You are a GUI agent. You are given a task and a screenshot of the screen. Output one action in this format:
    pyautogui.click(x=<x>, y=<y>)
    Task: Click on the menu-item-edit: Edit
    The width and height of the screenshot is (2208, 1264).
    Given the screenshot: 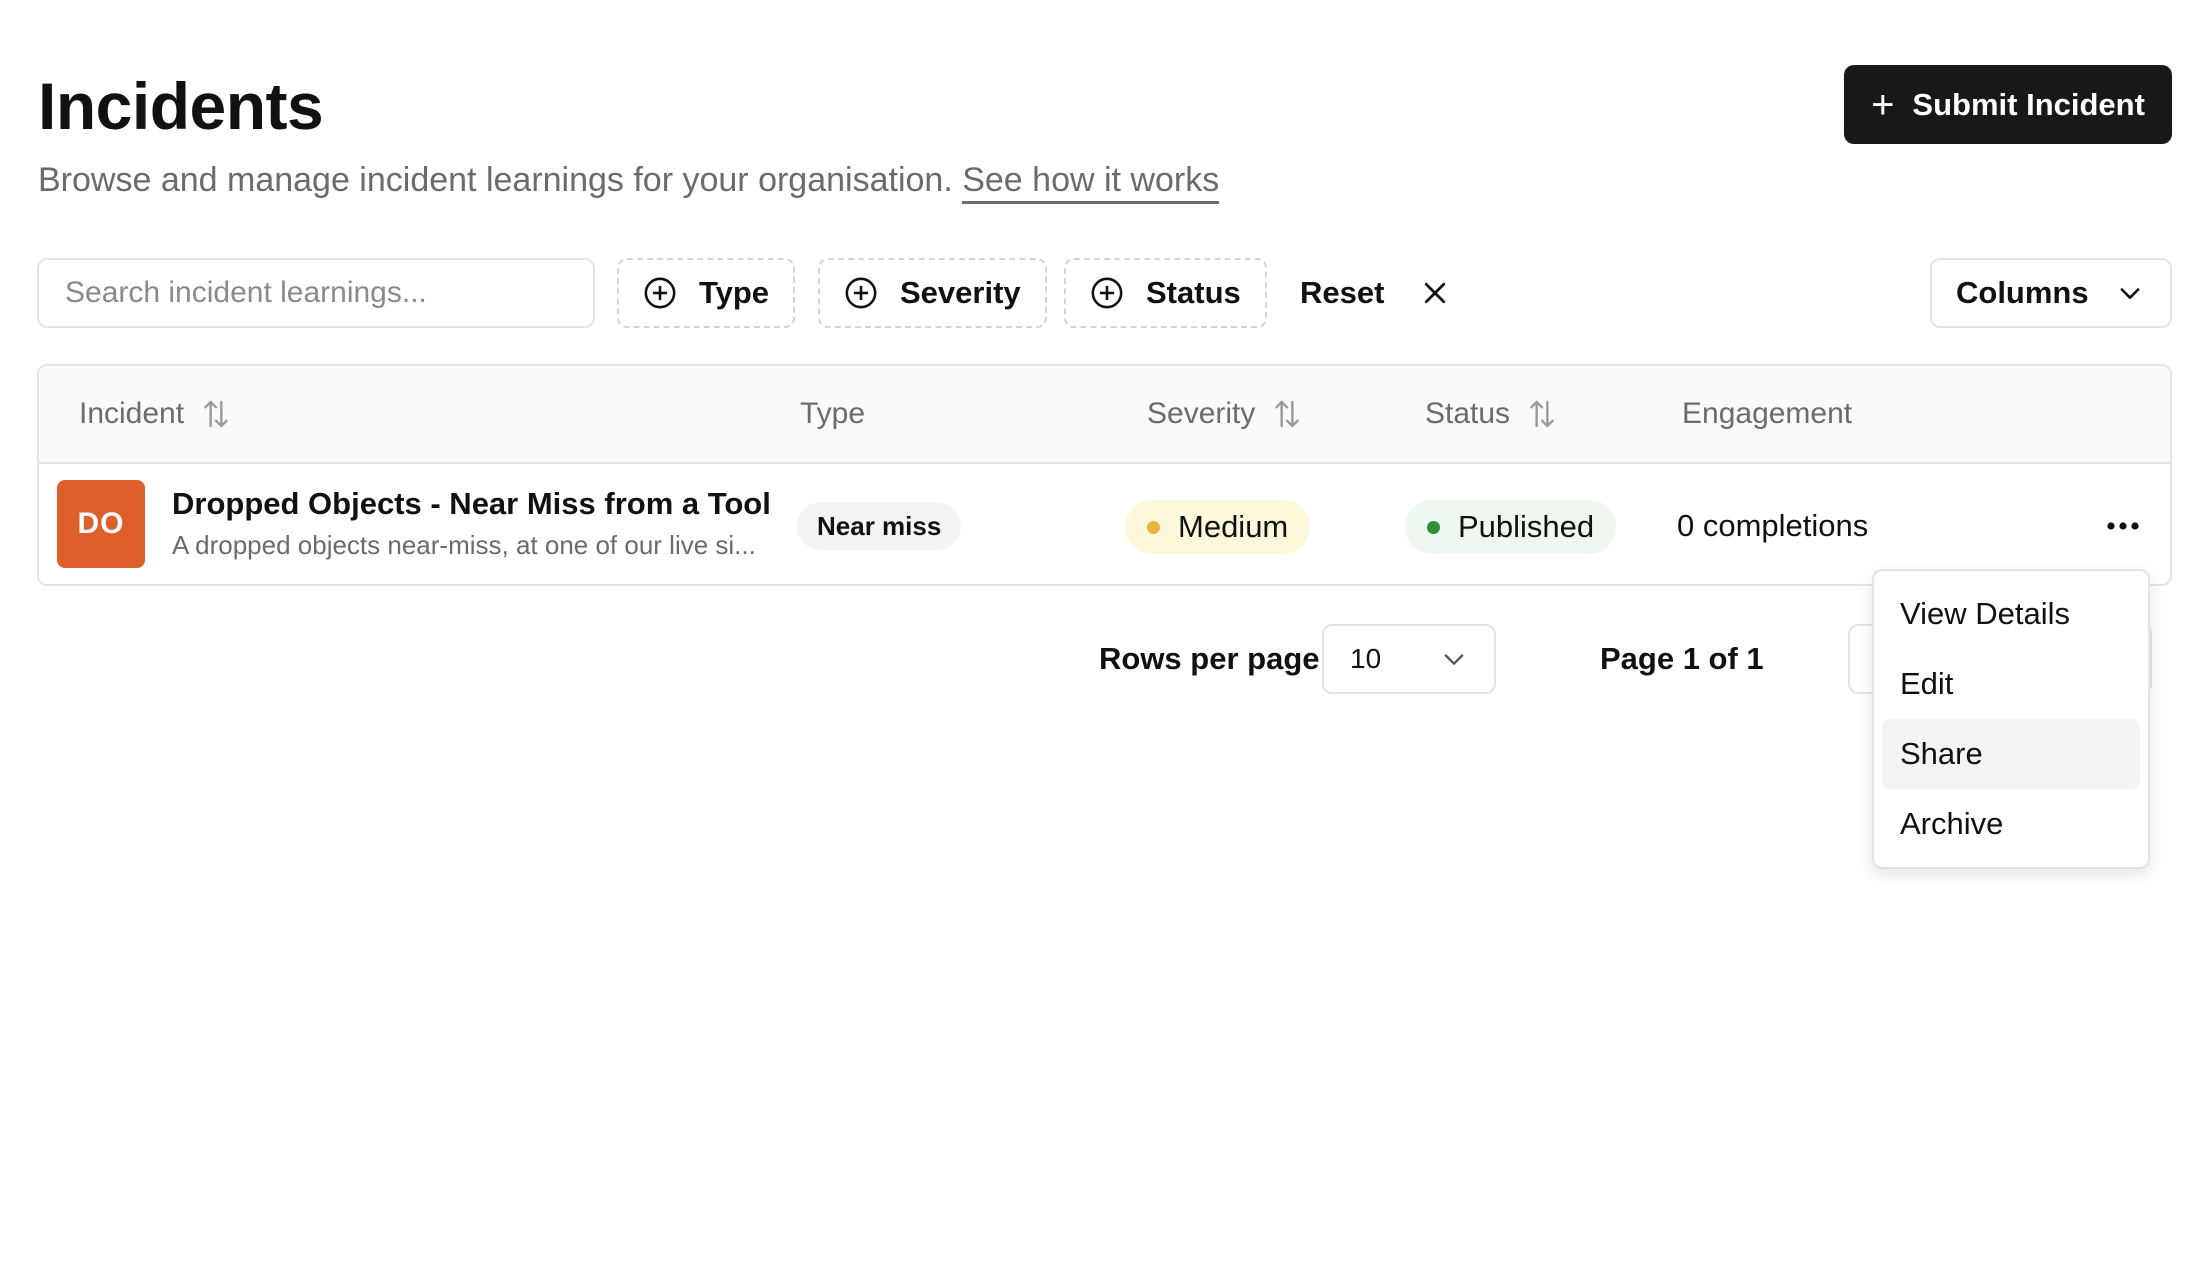 What is the action you would take?
    pyautogui.click(x=2011, y=684)
    